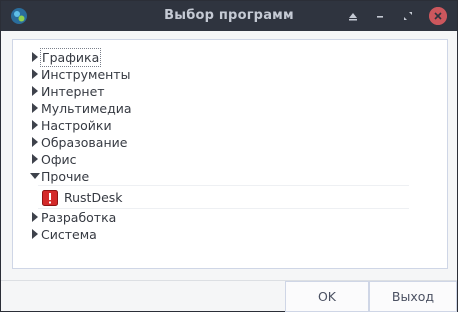 This screenshot has width=458, height=312. I want to click on tree-item-office: Офис, so click(237, 159).